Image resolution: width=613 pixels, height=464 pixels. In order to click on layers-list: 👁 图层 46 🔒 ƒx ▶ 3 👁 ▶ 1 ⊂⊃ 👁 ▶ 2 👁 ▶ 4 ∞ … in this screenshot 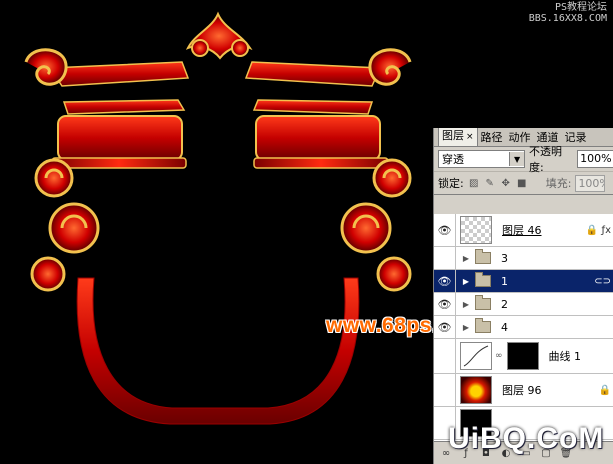, I will do `click(523, 328)`.